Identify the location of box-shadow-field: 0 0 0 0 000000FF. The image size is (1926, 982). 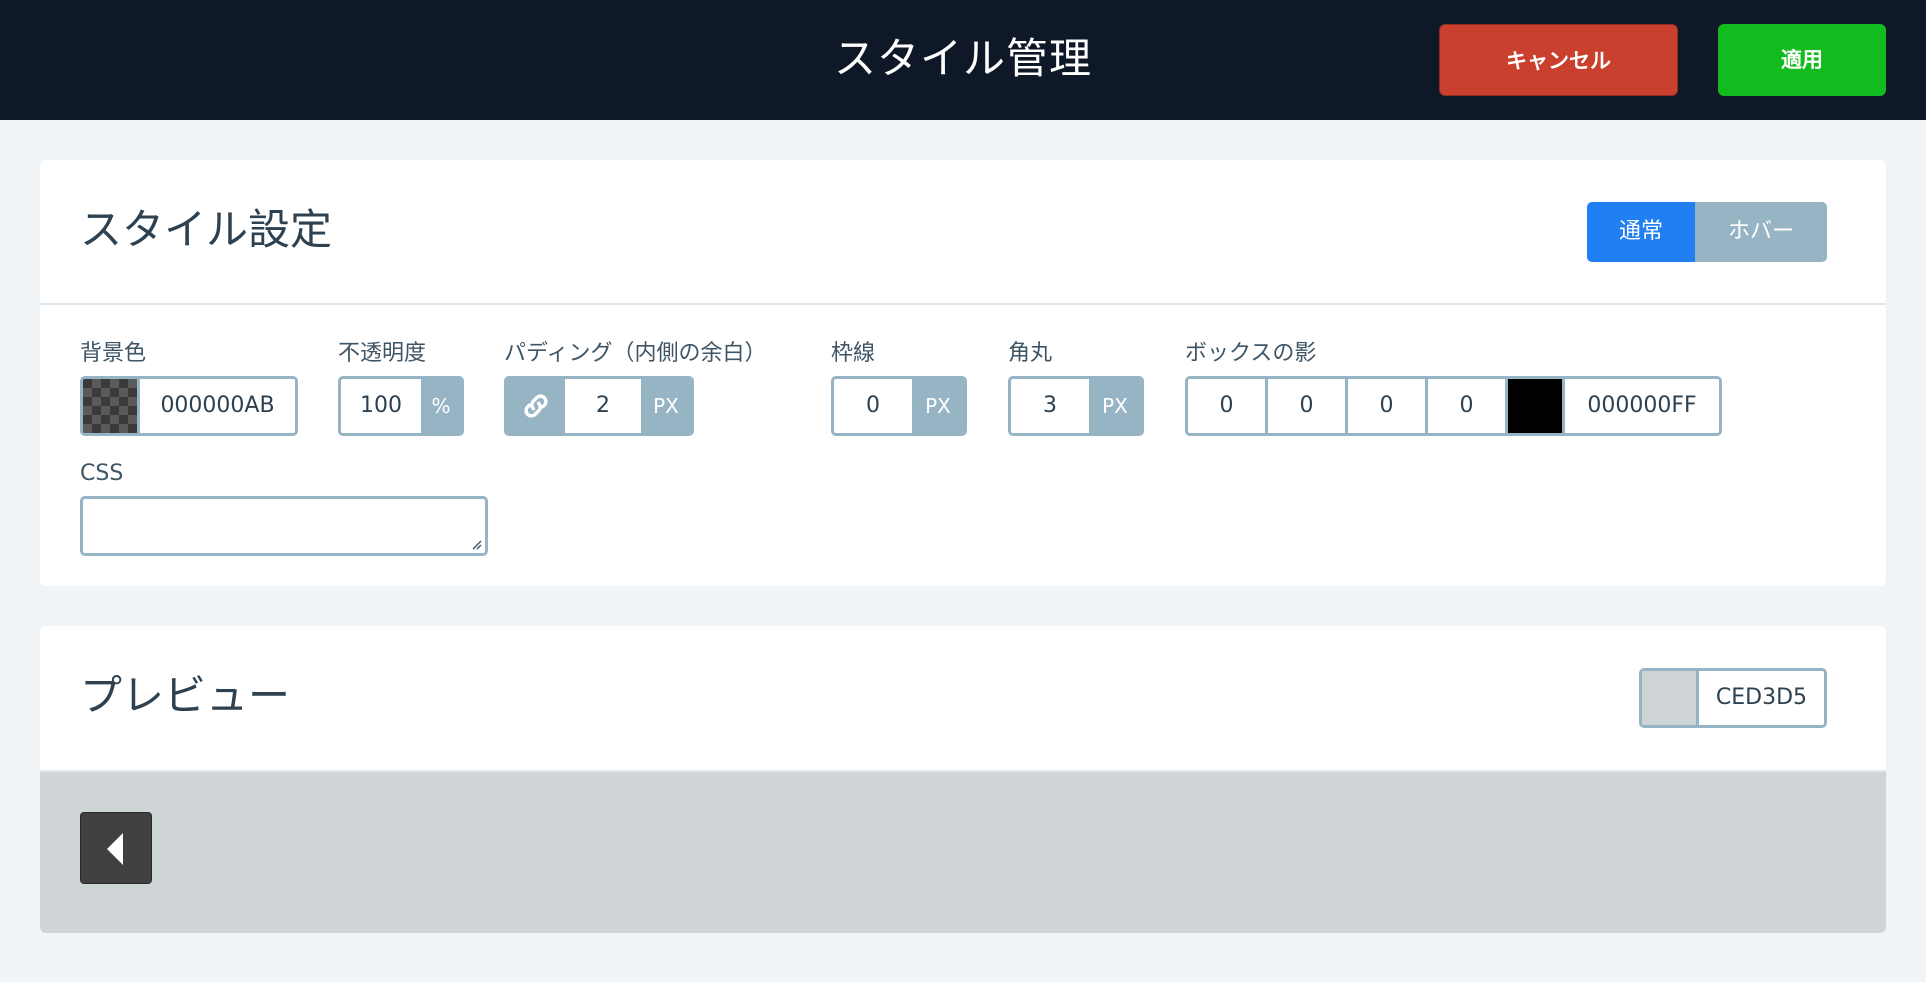
(1453, 406).